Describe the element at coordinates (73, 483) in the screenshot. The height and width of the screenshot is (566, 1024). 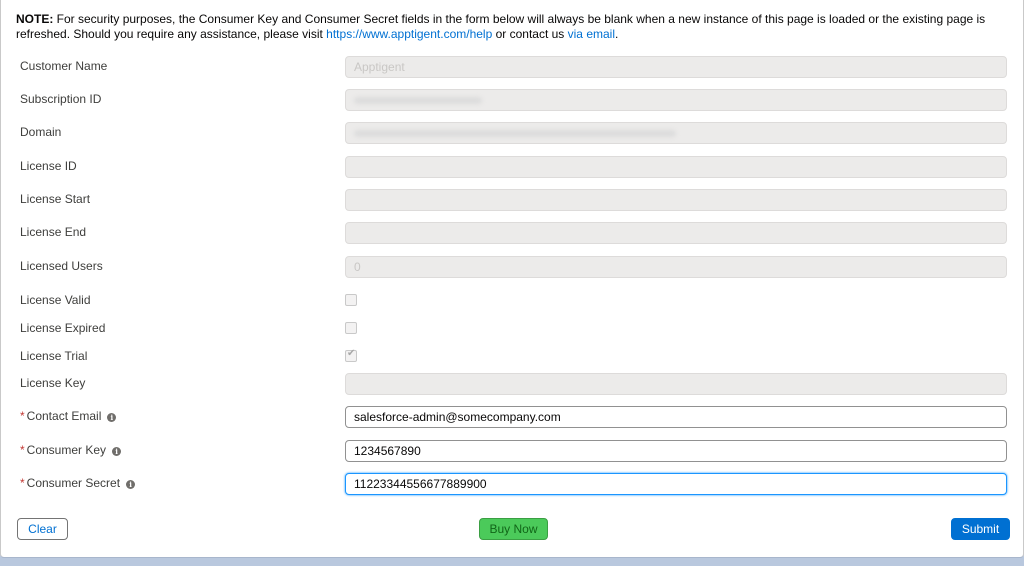
I see `consumer-secret-label: Consumer Secret` at that location.